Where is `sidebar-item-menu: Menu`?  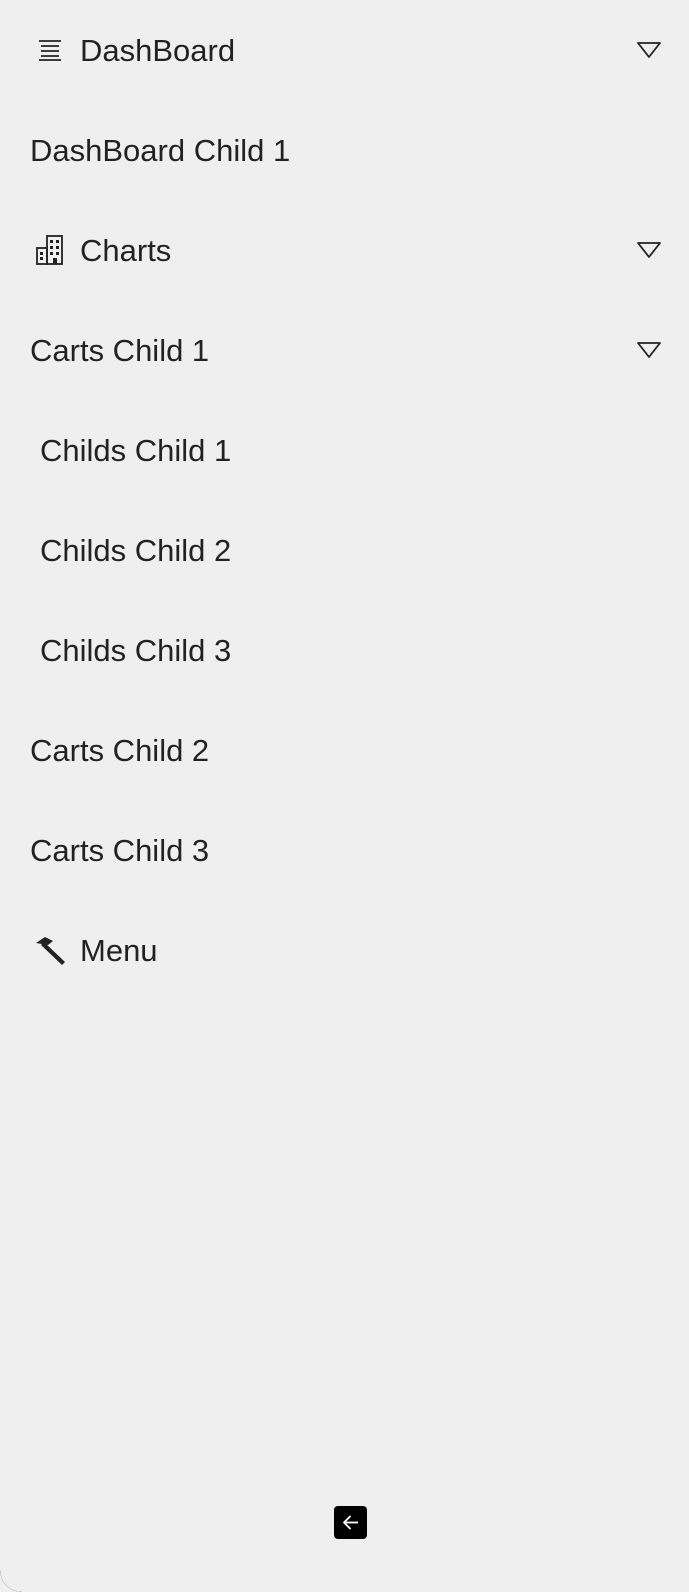
sidebar-item-menu: Menu is located at coordinates (344, 950).